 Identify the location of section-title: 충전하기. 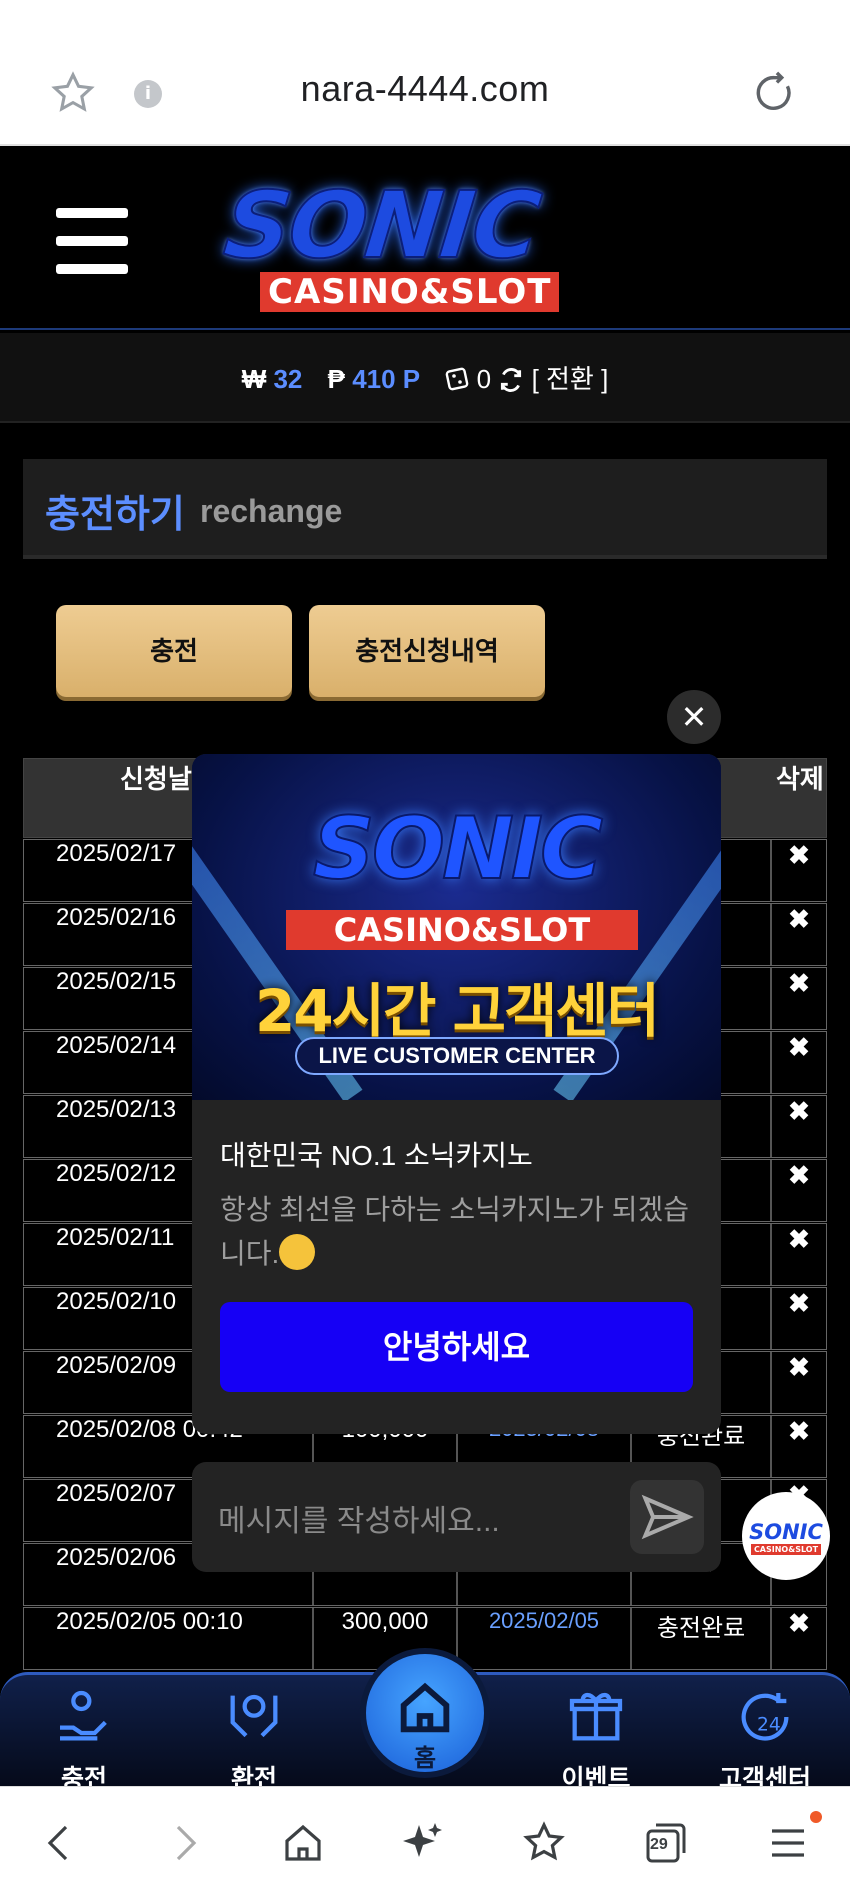
(115, 515).